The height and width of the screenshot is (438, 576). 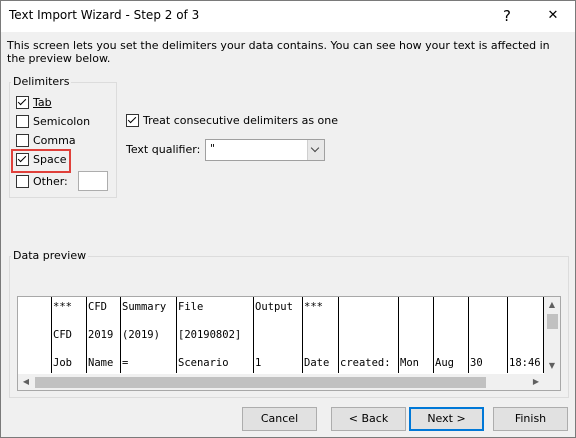 I want to click on space-checkbox, so click(x=22, y=159).